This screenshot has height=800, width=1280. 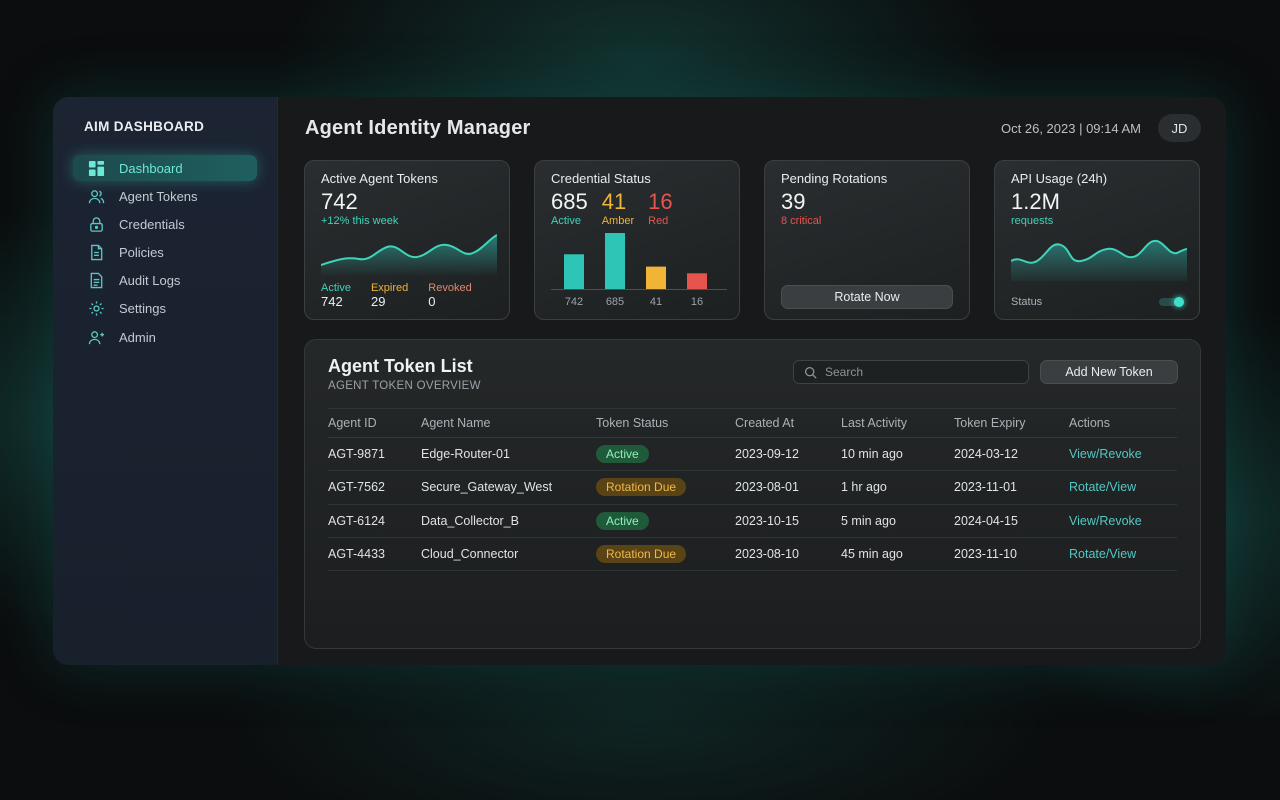 What do you see at coordinates (96, 337) in the screenshot?
I see `admin-icon` at bounding box center [96, 337].